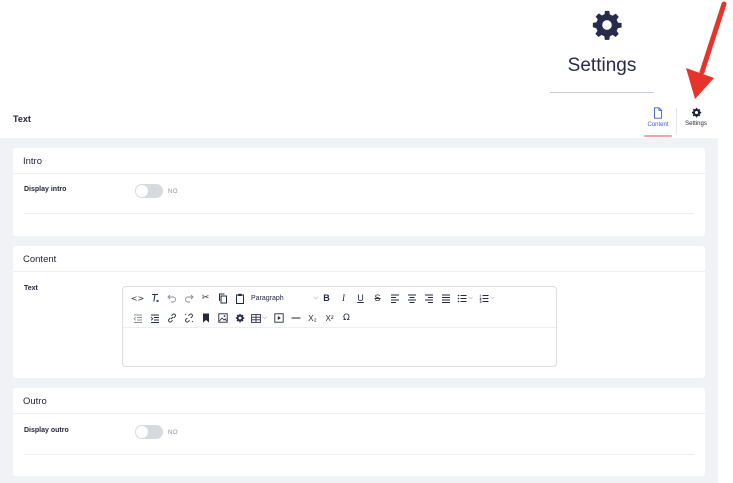  I want to click on editor-toolbar-row-2: ⌵ X₂ X² Ω, so click(242, 318).